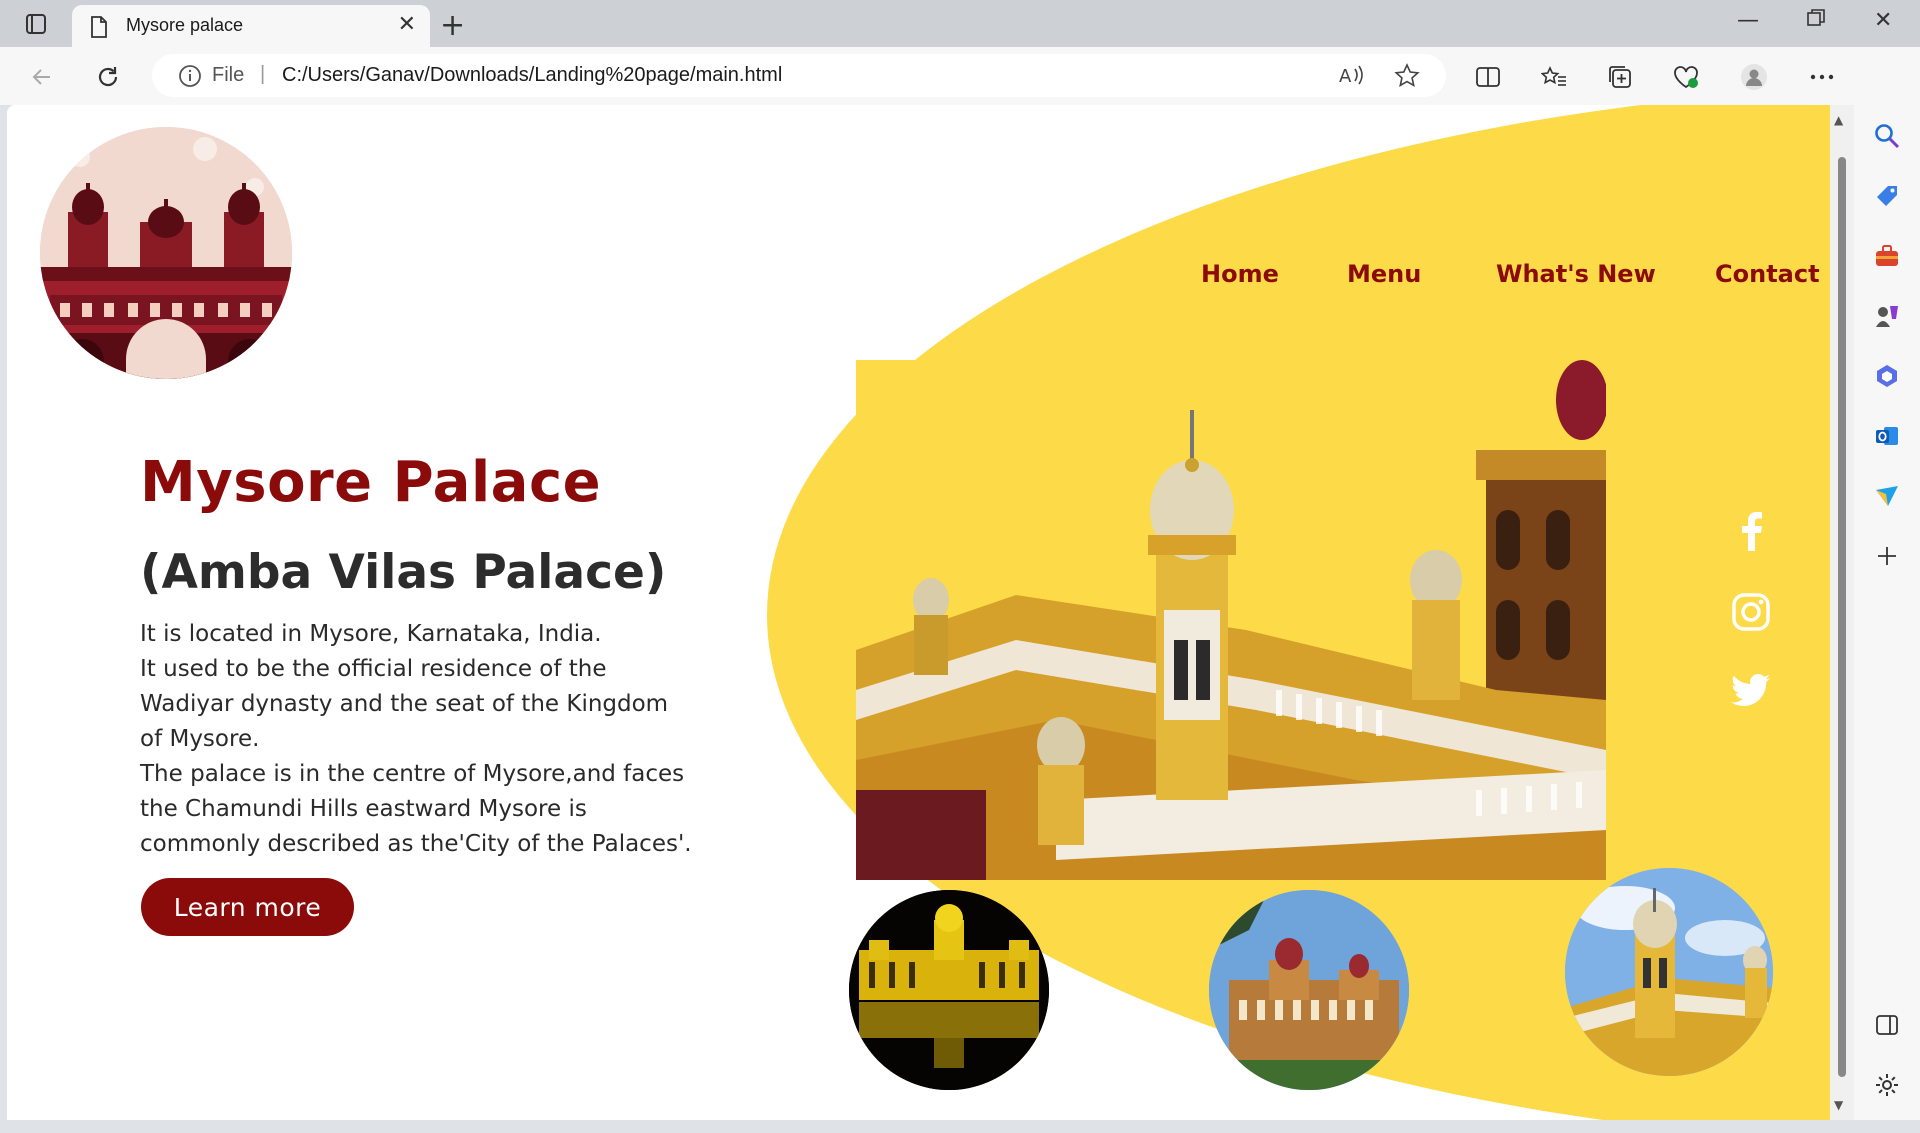 This screenshot has height=1133, width=1920. I want to click on learn-more-button: Learn more, so click(247, 907).